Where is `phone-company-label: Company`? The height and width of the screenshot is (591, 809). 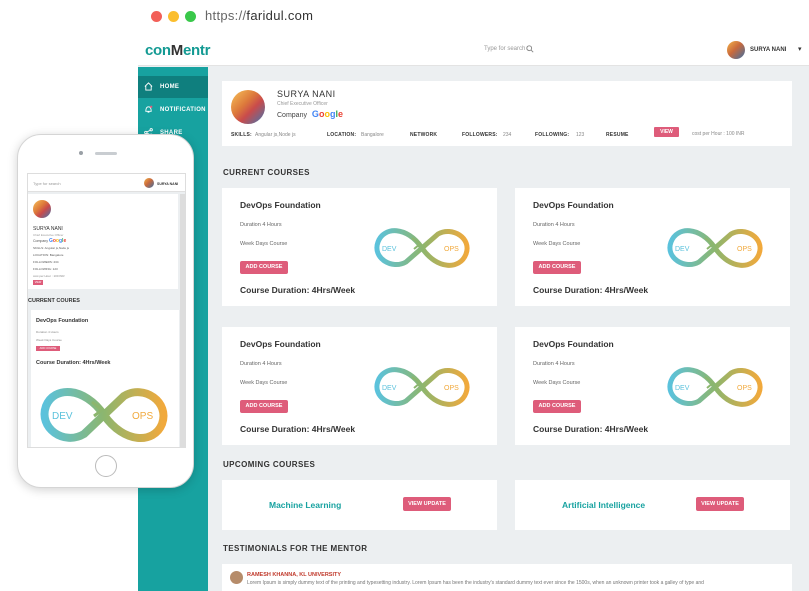 phone-company-label: Company is located at coordinates (40, 241).